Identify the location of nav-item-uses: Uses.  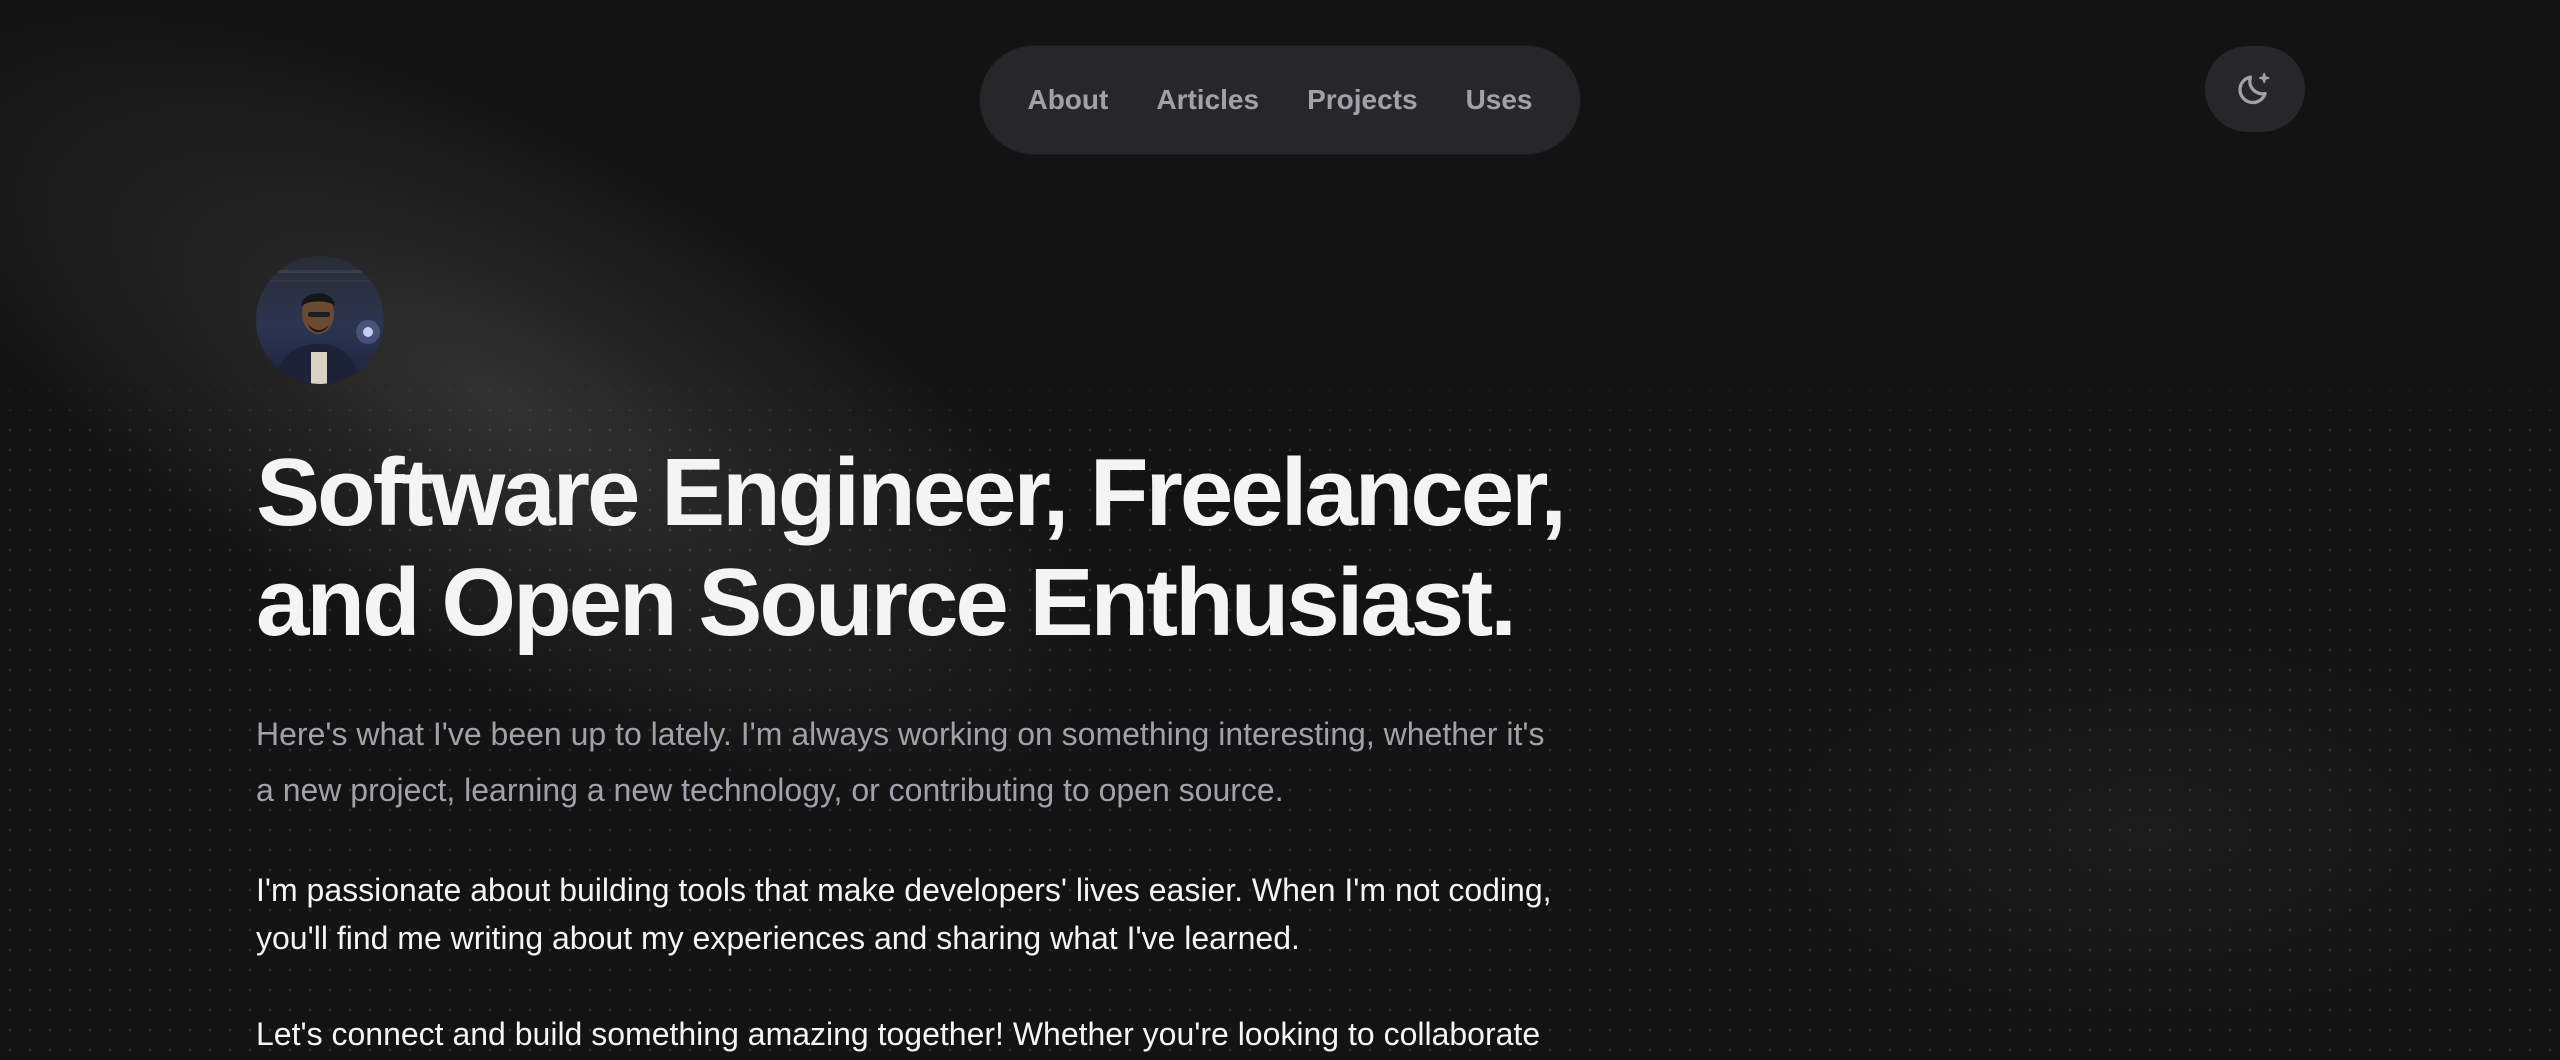
(1499, 100).